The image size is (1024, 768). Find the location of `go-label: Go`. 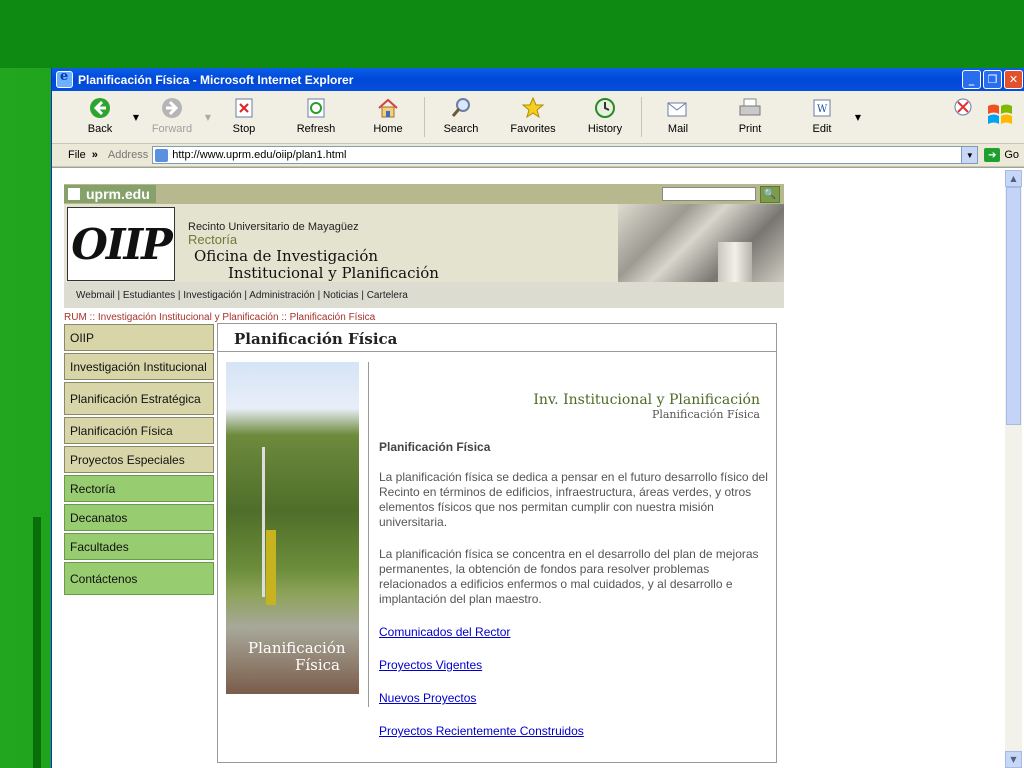

go-label: Go is located at coordinates (1011, 155).